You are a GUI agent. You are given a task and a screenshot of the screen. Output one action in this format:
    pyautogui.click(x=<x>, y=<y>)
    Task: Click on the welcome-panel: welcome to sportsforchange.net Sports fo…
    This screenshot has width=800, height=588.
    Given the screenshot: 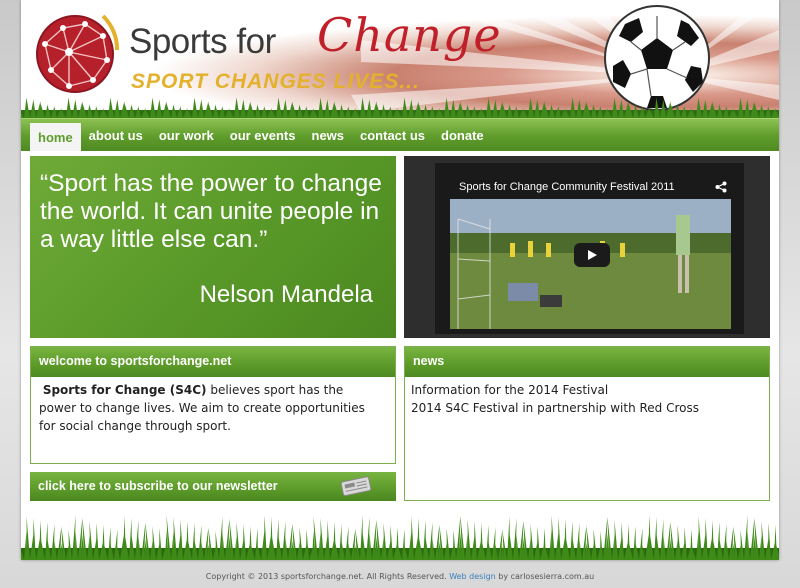 What is the action you would take?
    pyautogui.click(x=213, y=405)
    